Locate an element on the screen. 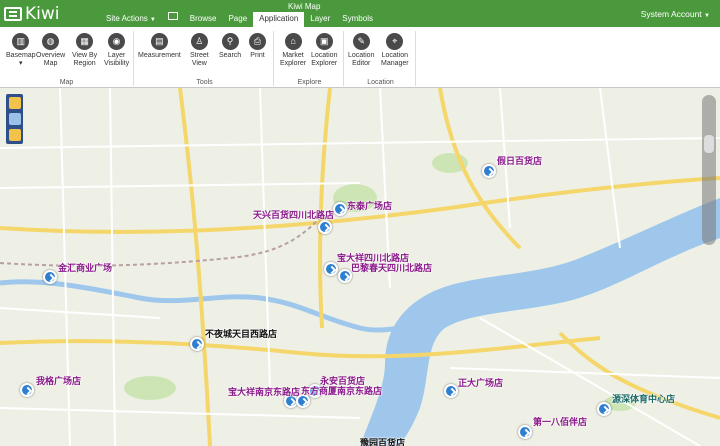 Image resolution: width=720 pixels, height=446 pixels. location-editor-label: Location Editor is located at coordinates (361, 59).